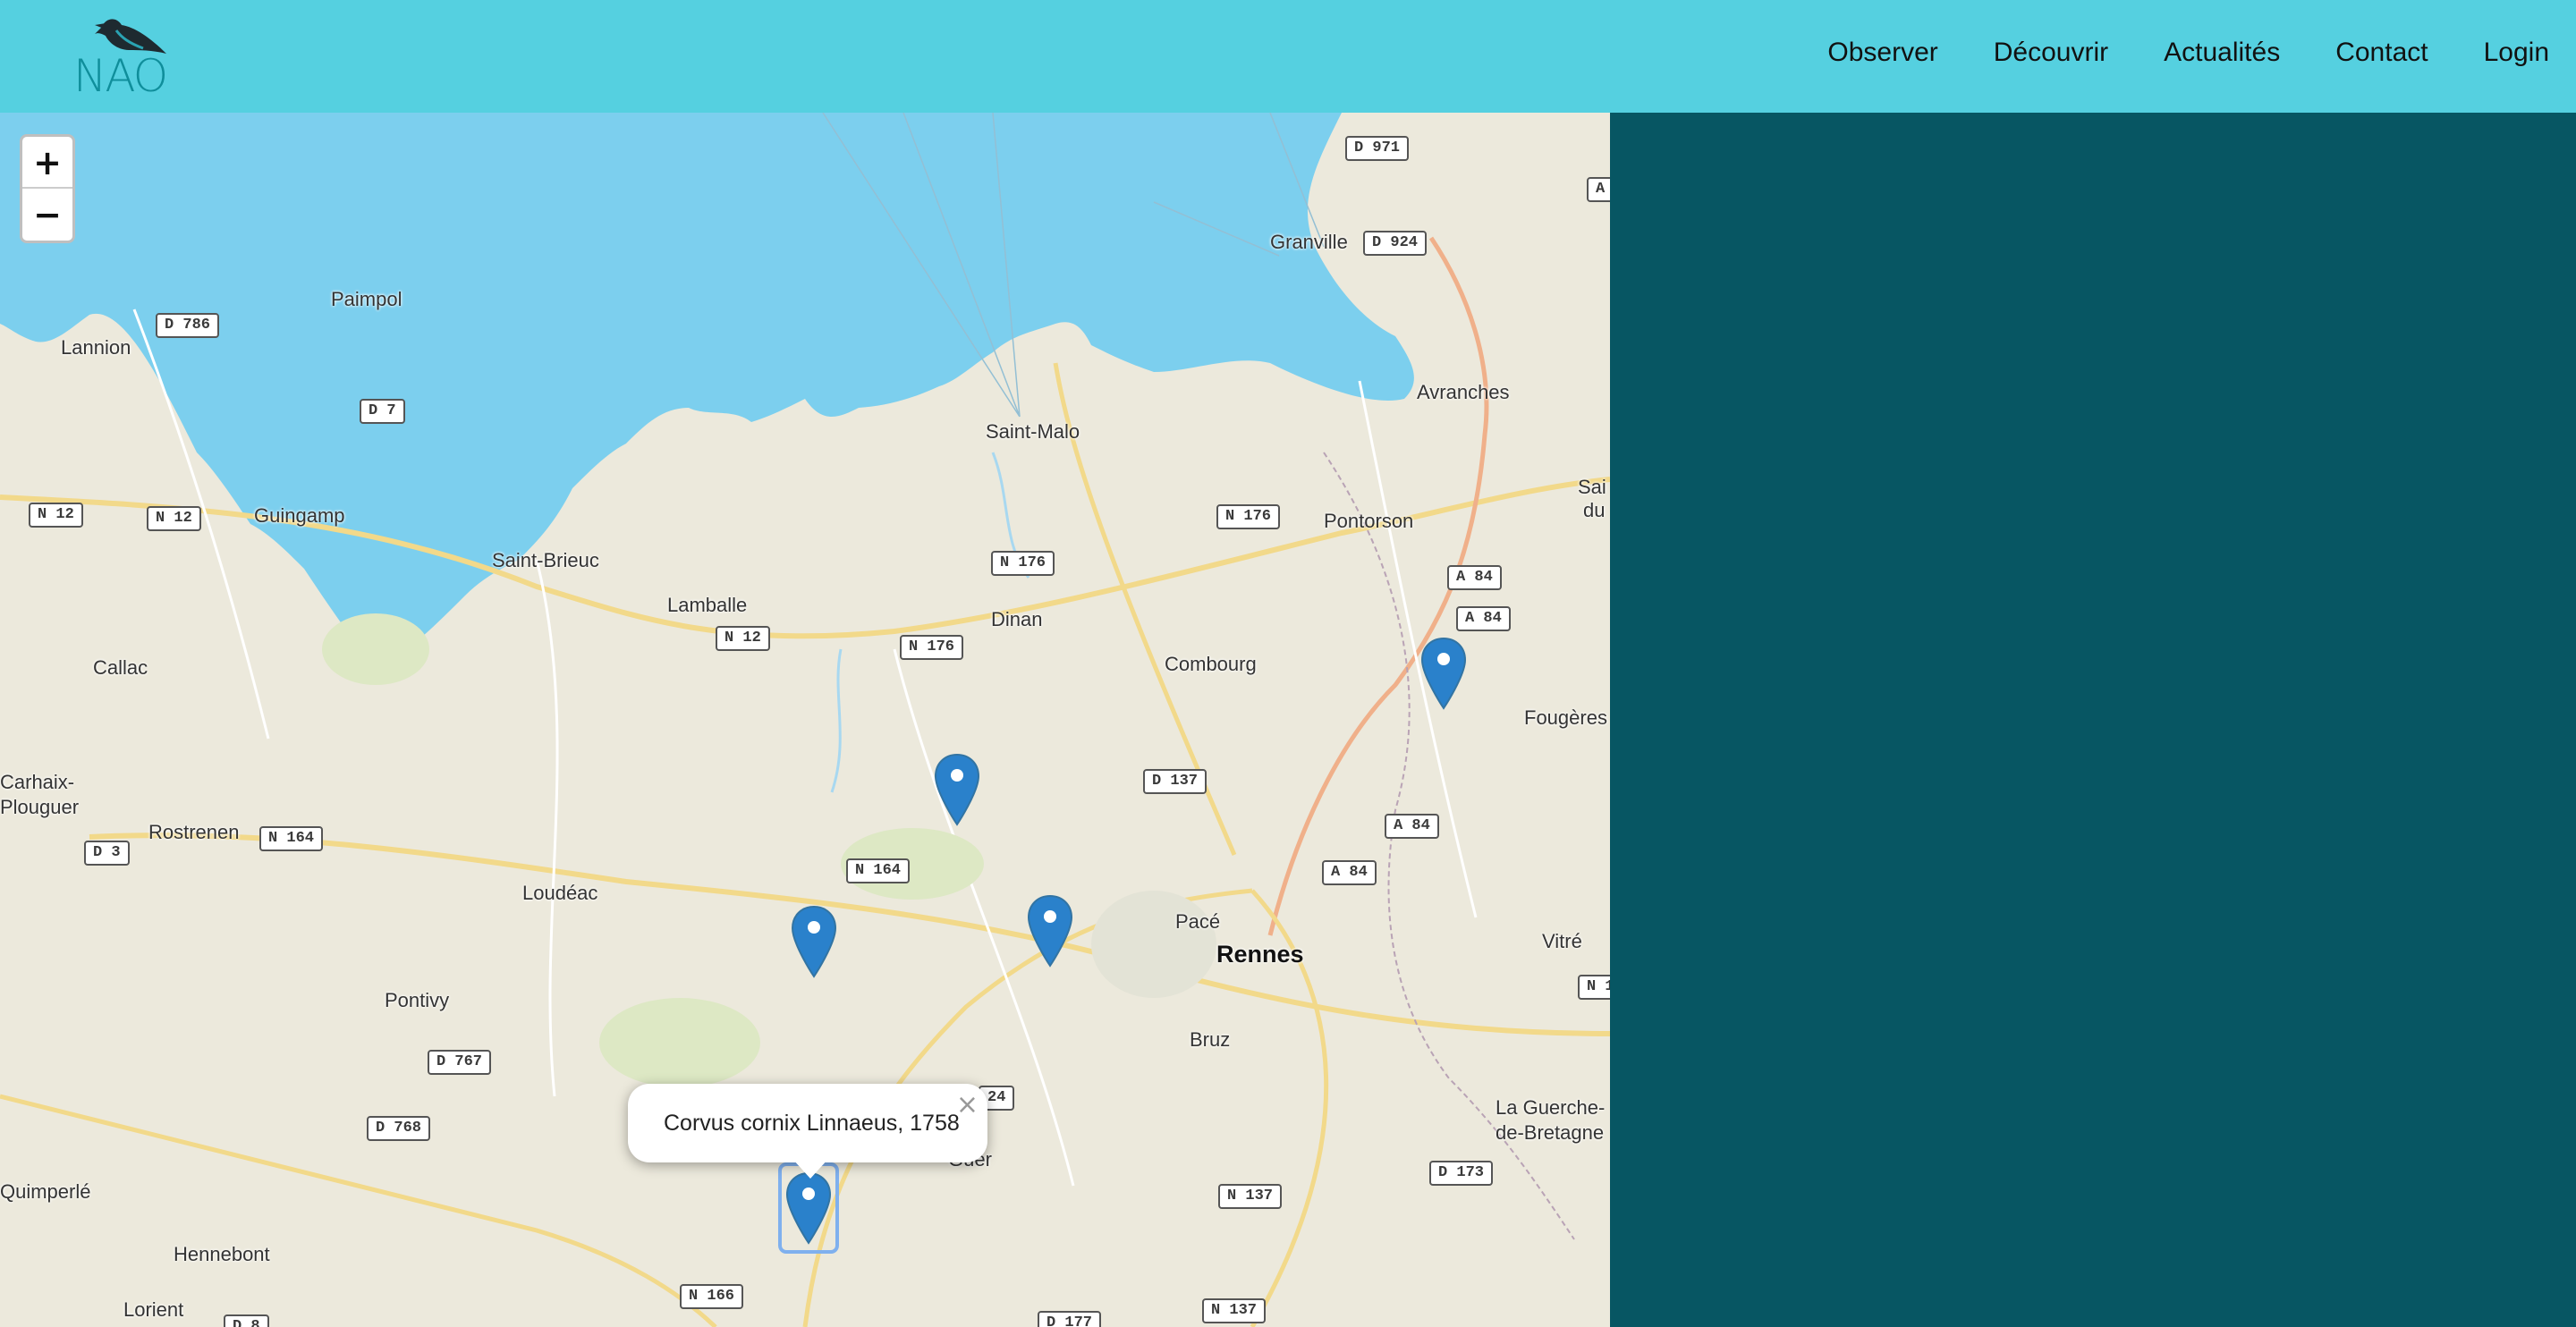  What do you see at coordinates (1592, 487) in the screenshot?
I see `place-label: Sai` at bounding box center [1592, 487].